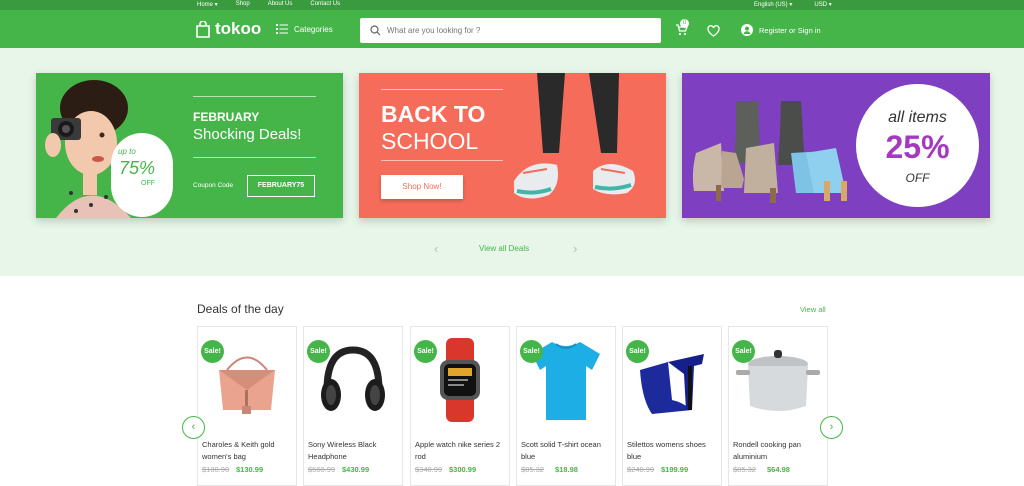 This screenshot has height=486, width=1024. What do you see at coordinates (247, 134) in the screenshot?
I see `banner-subtitle: Shocking Deals!` at bounding box center [247, 134].